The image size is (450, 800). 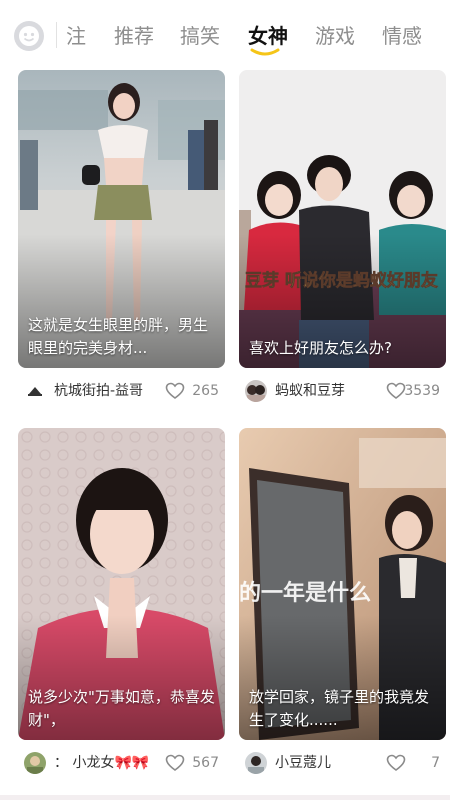 What do you see at coordinates (56, 35) in the screenshot?
I see `tab-divider` at bounding box center [56, 35].